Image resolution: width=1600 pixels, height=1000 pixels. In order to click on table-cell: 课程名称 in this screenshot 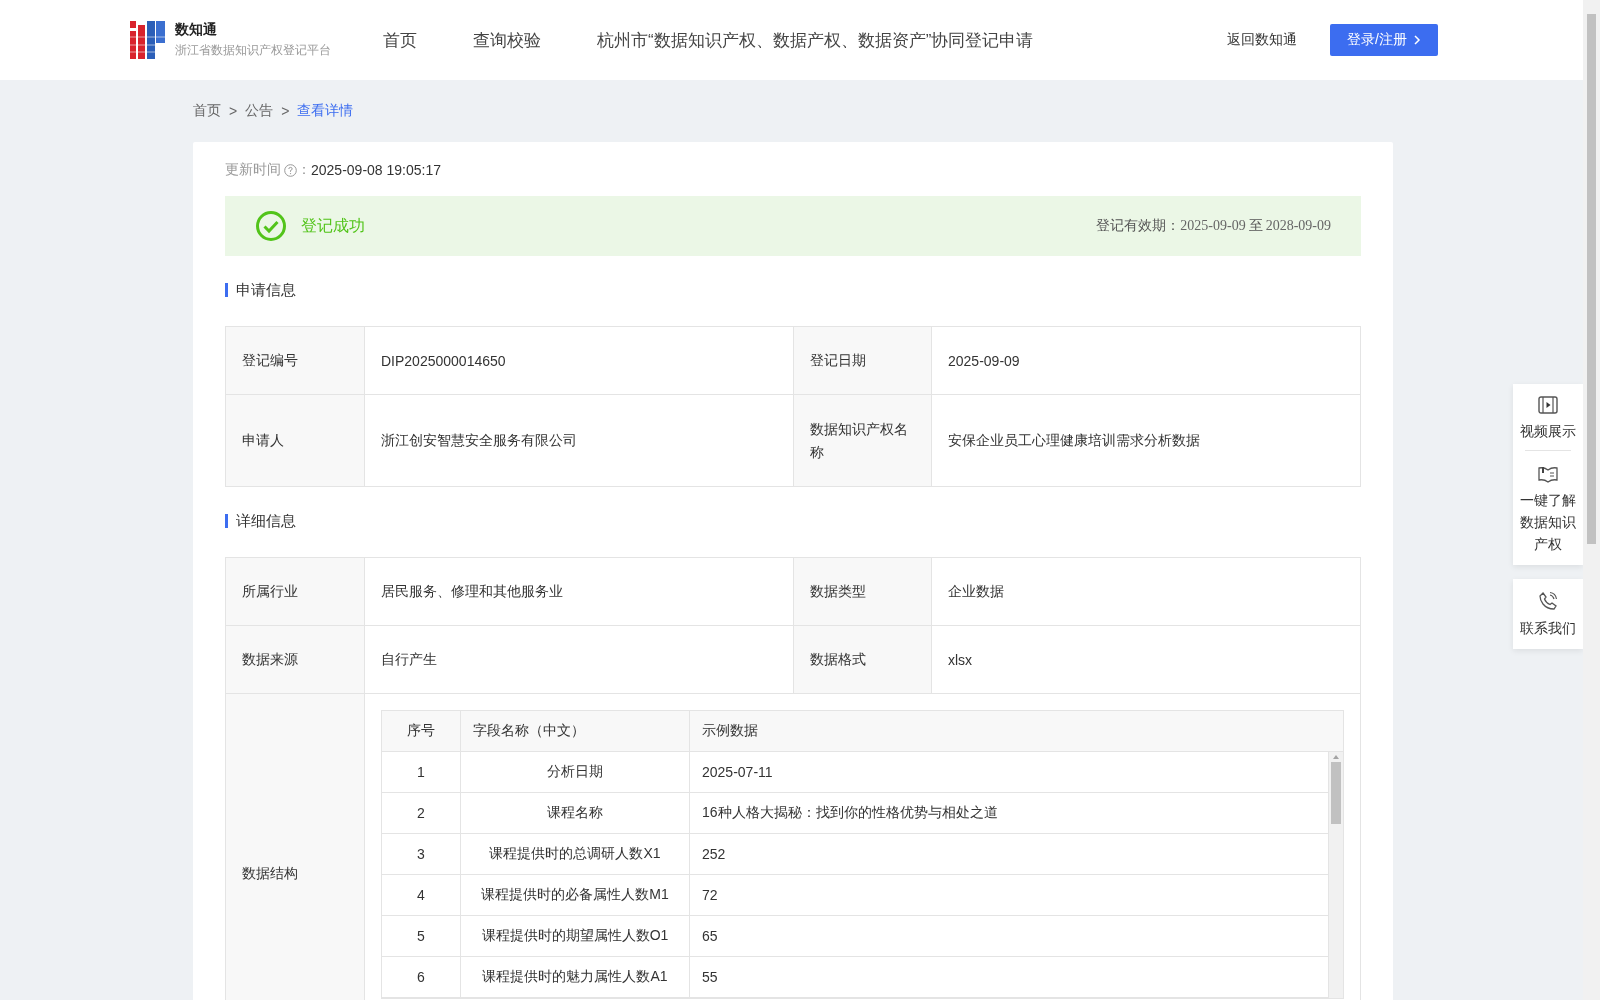, I will do `click(575, 813)`.